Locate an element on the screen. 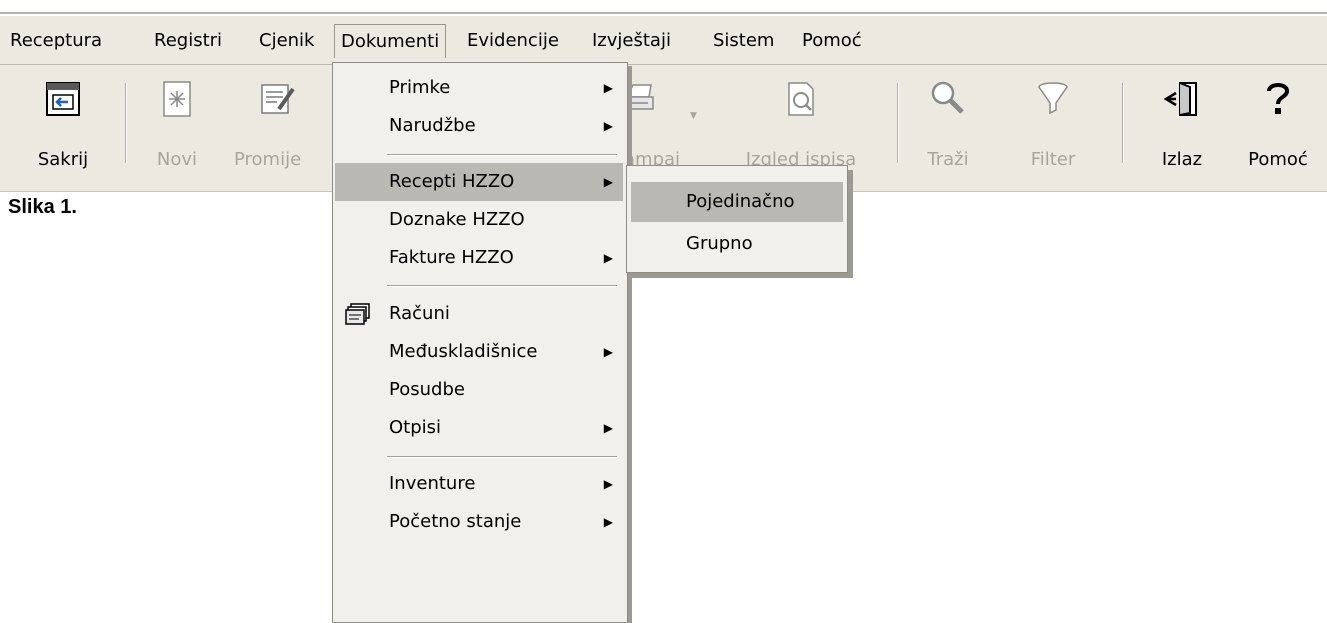 The image size is (1327, 623). menu-item-label: Posudbe is located at coordinates (427, 389).